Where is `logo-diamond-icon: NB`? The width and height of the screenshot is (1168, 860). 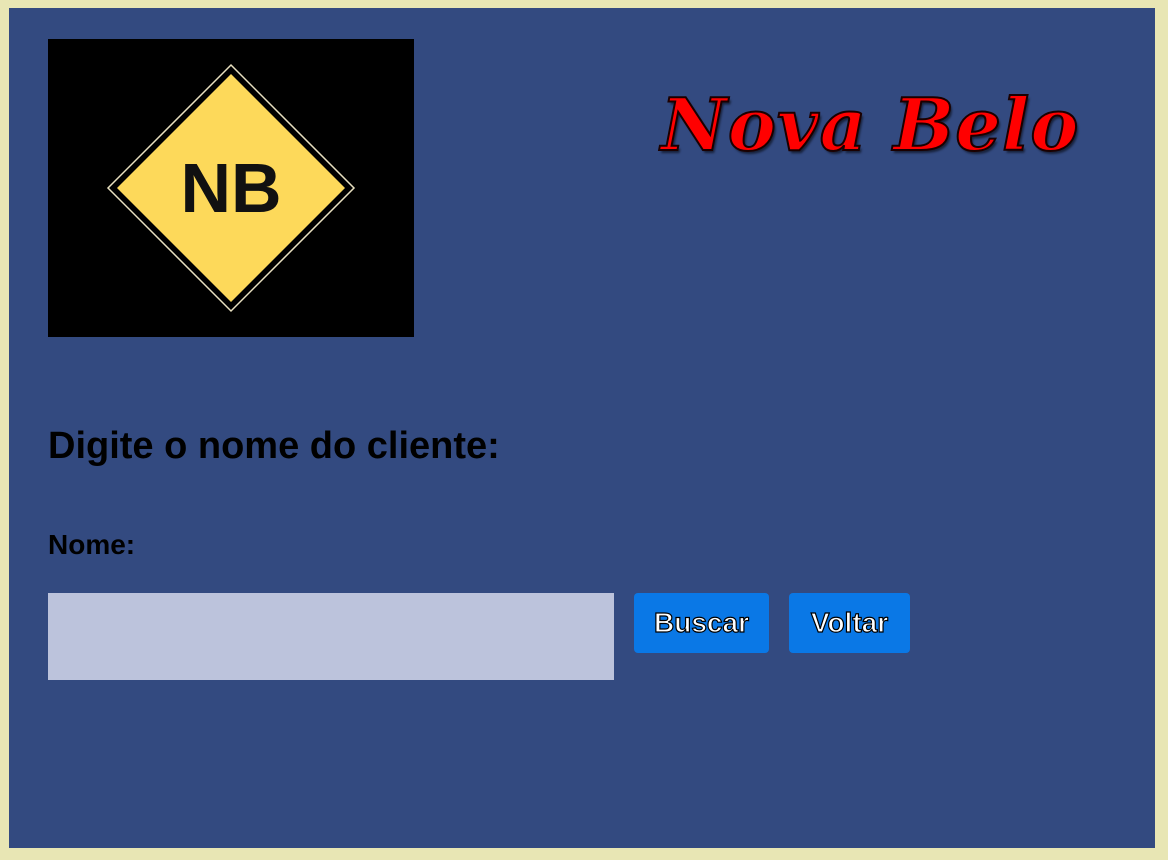
logo-diamond-icon: NB is located at coordinates (231, 188).